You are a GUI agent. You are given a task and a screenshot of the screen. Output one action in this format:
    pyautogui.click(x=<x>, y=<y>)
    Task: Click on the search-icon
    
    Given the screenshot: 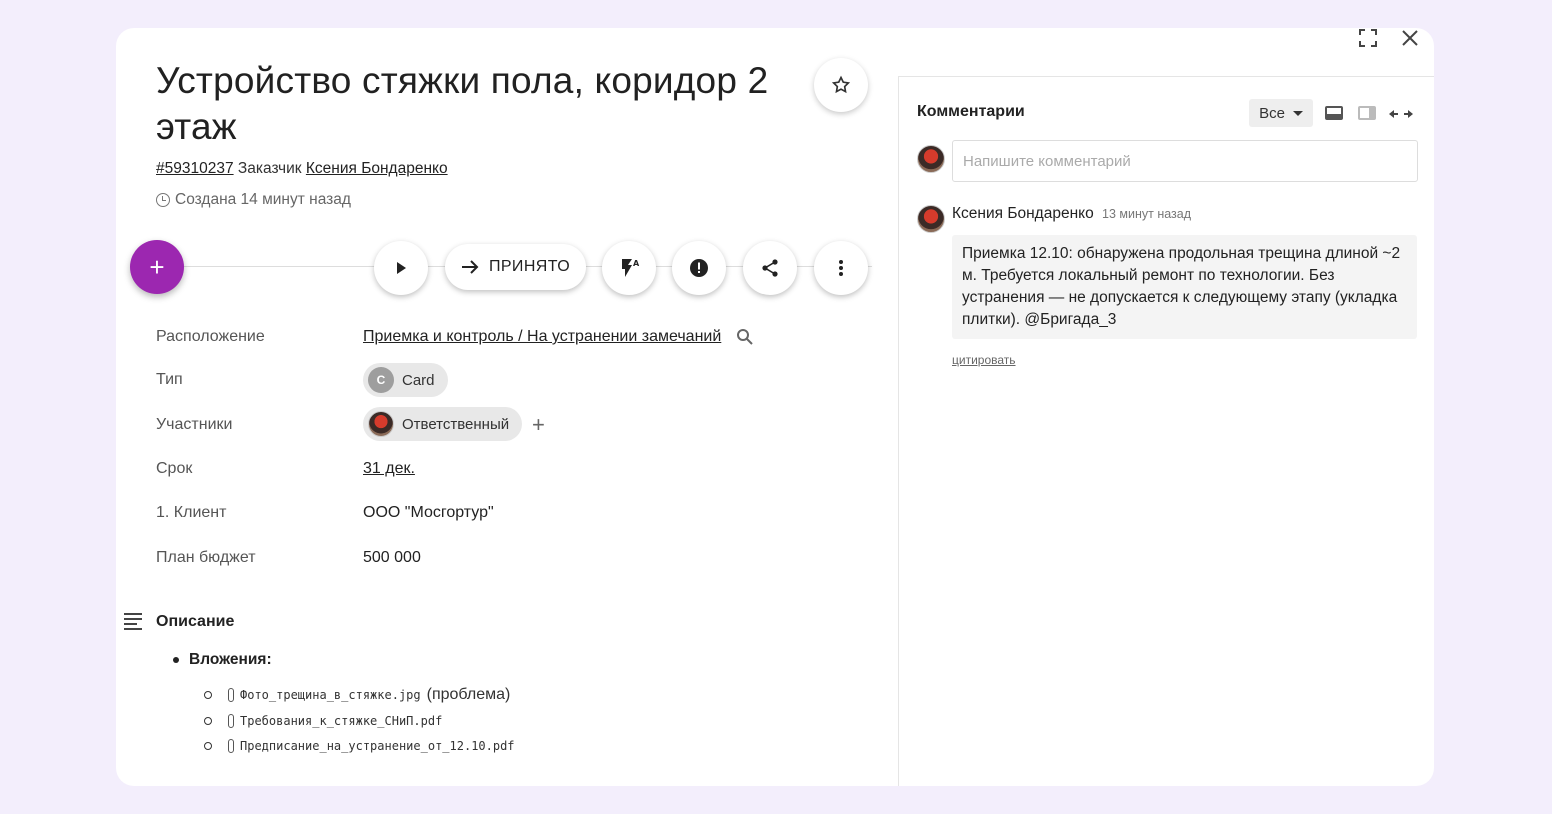 What is the action you would take?
    pyautogui.click(x=745, y=337)
    